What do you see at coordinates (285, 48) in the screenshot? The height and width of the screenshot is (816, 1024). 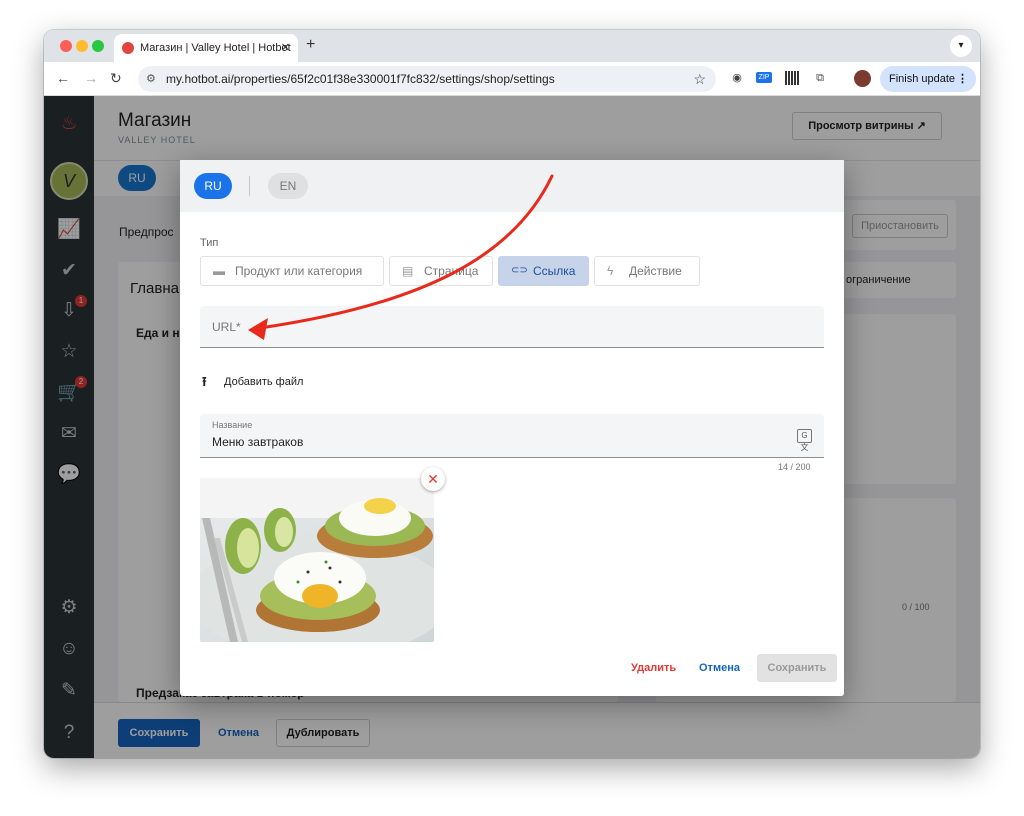 I see `tab-close-icon: ✕` at bounding box center [285, 48].